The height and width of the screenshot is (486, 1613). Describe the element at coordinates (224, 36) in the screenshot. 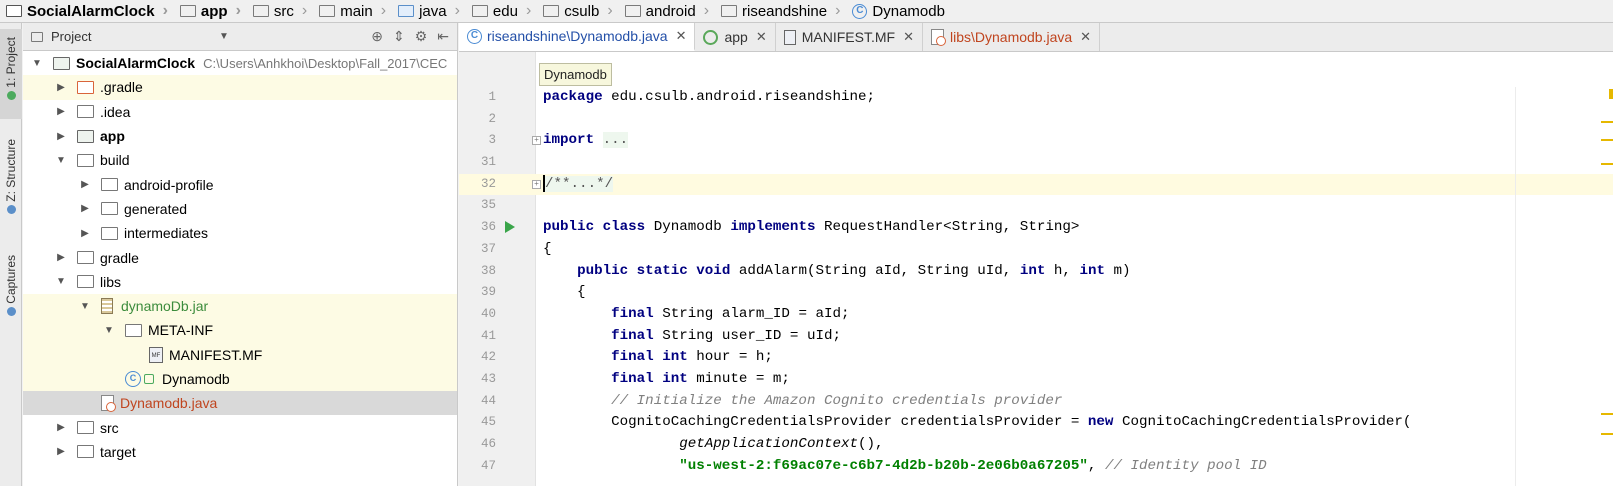

I see `chevron-down-icon: ▼` at that location.